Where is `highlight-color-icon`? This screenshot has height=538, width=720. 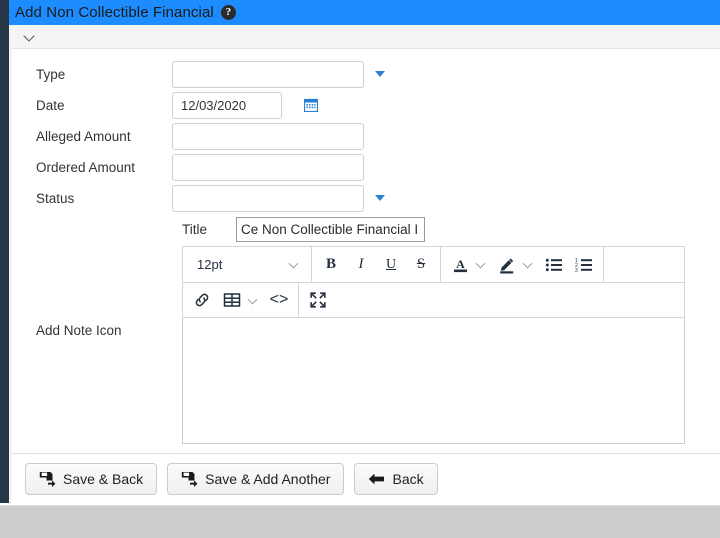 highlight-color-icon is located at coordinates (507, 265).